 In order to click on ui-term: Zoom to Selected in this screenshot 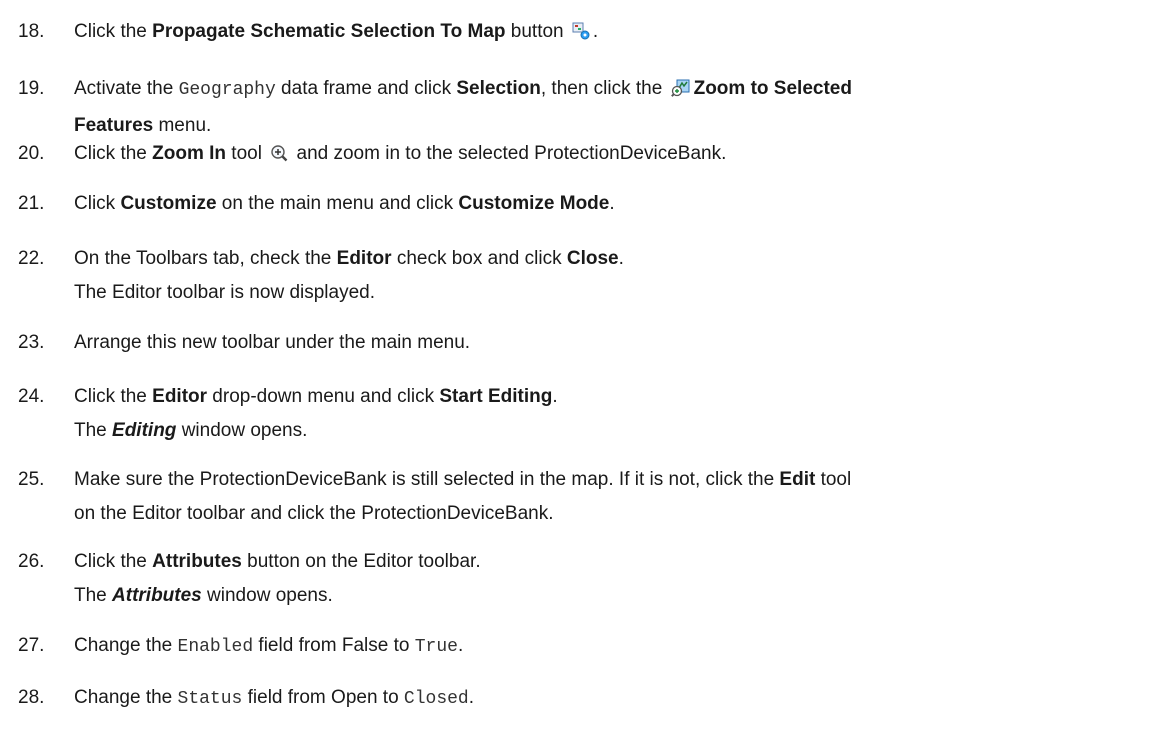, I will do `click(772, 88)`.